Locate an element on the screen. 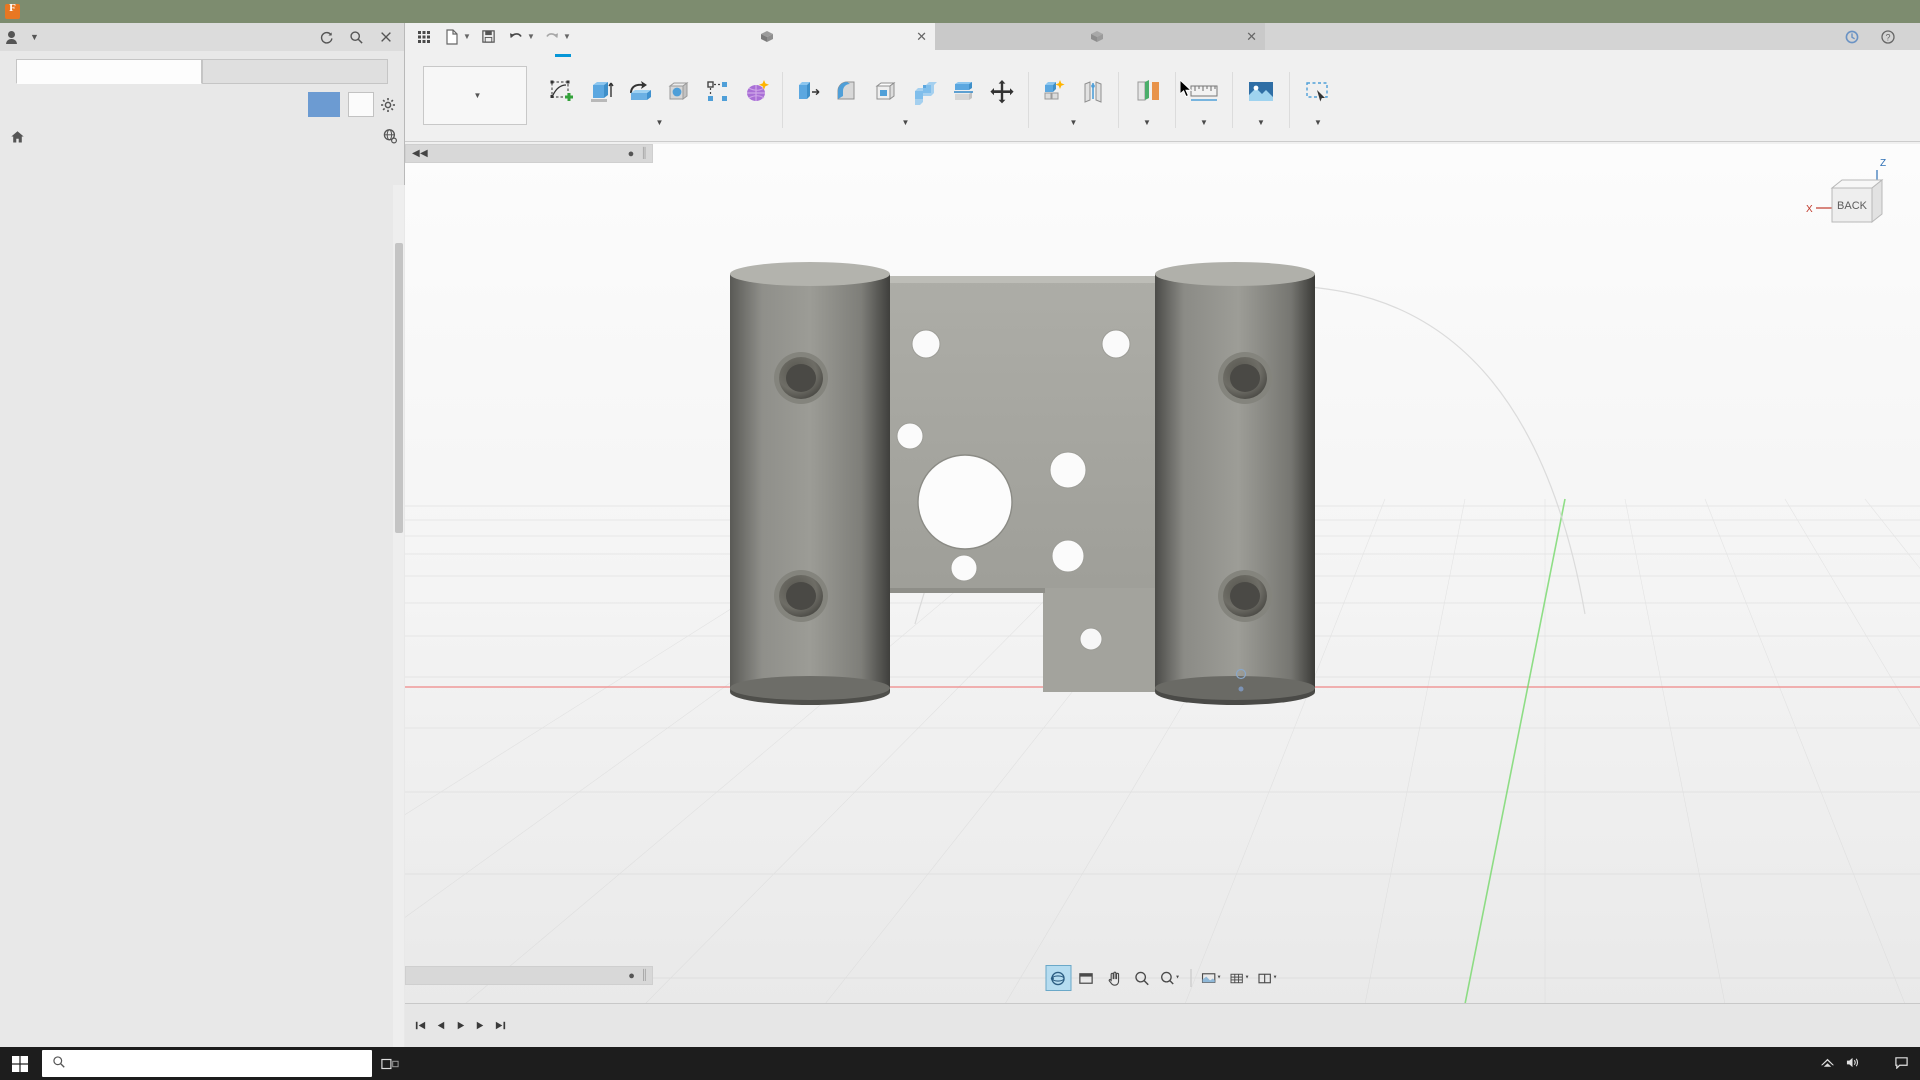  minimize-button is located at coordinates (1805, 11).